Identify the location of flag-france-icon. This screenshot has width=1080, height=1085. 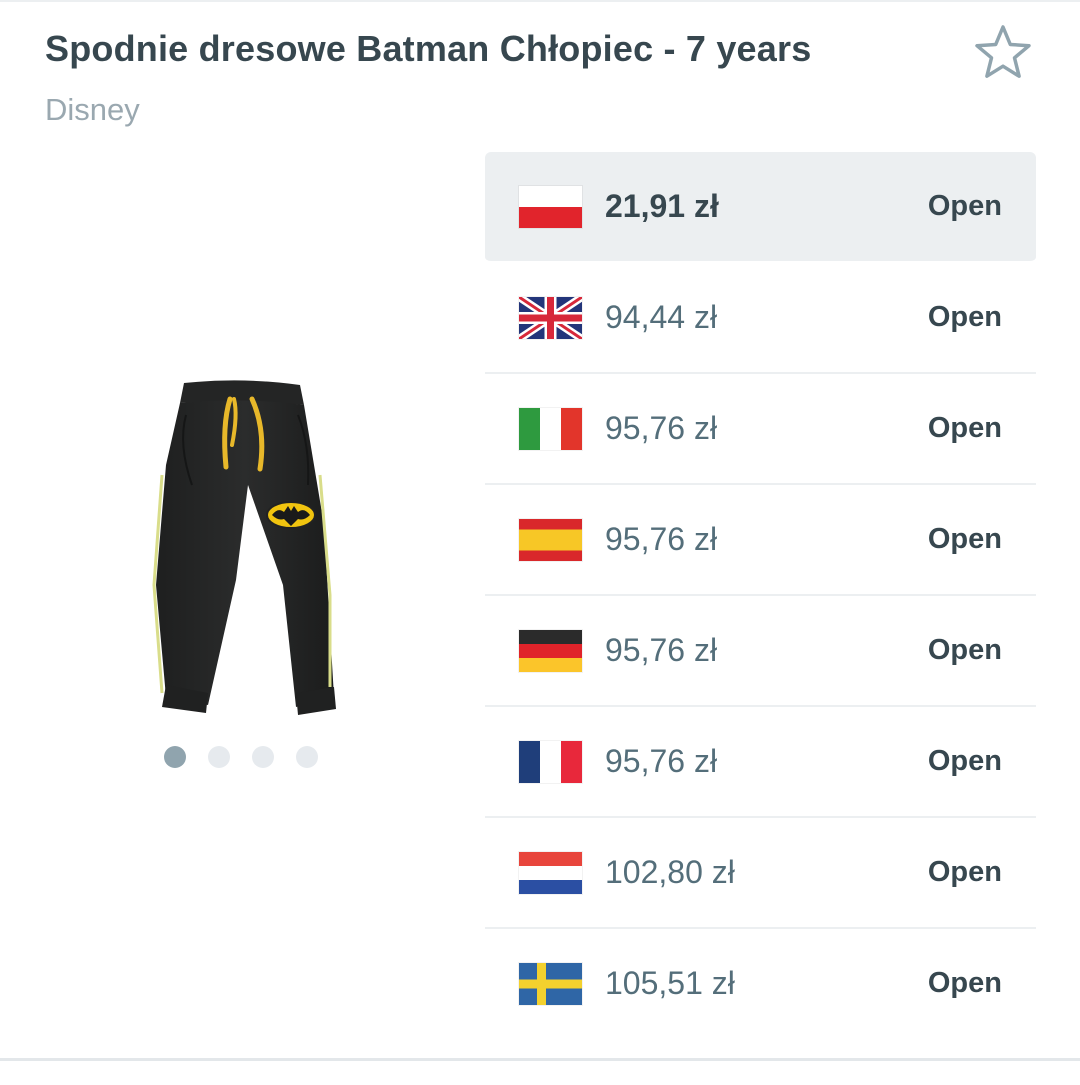
(550, 762).